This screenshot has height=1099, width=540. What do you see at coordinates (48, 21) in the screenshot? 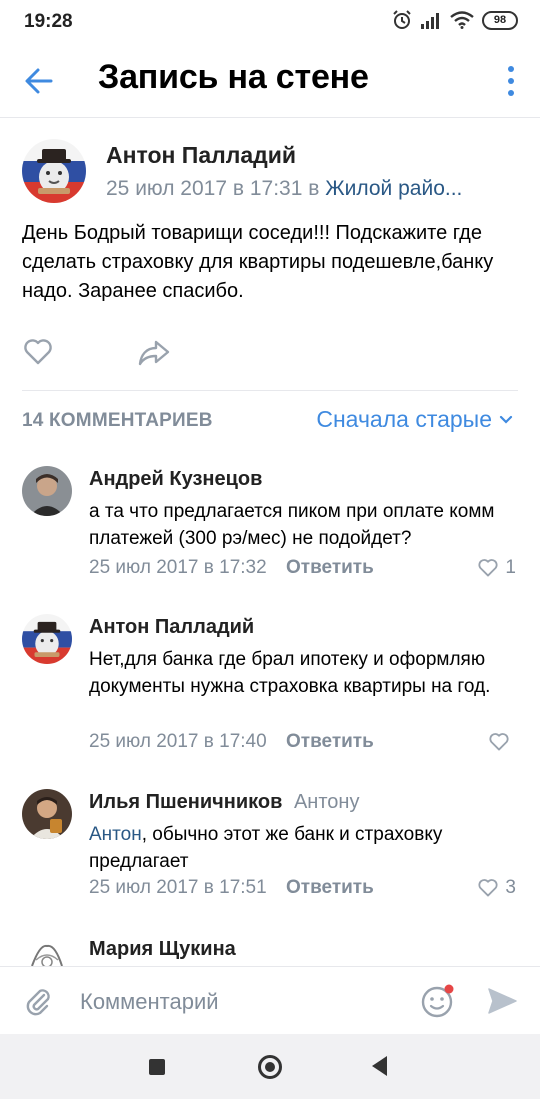
I see `status-time: 19:28` at bounding box center [48, 21].